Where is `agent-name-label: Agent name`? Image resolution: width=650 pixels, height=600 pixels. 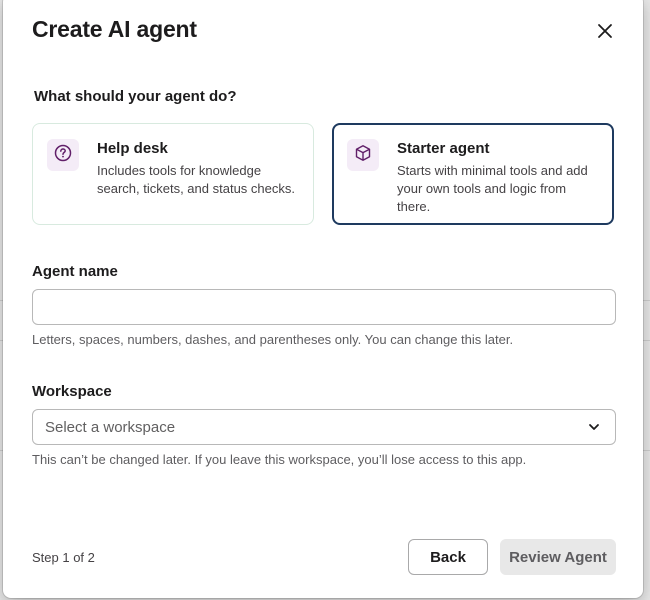 agent-name-label: Agent name is located at coordinates (75, 271).